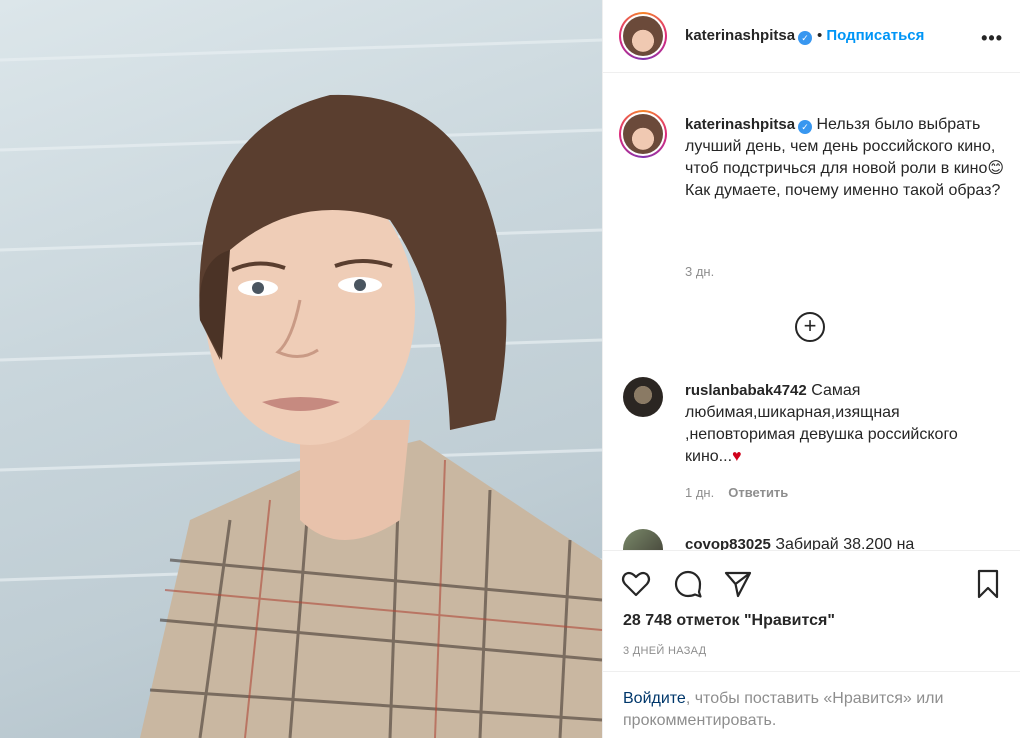 Image resolution: width=1020 pixels, height=738 pixels. What do you see at coordinates (699, 492) in the screenshot?
I see `comment-time: 1 дн.` at bounding box center [699, 492].